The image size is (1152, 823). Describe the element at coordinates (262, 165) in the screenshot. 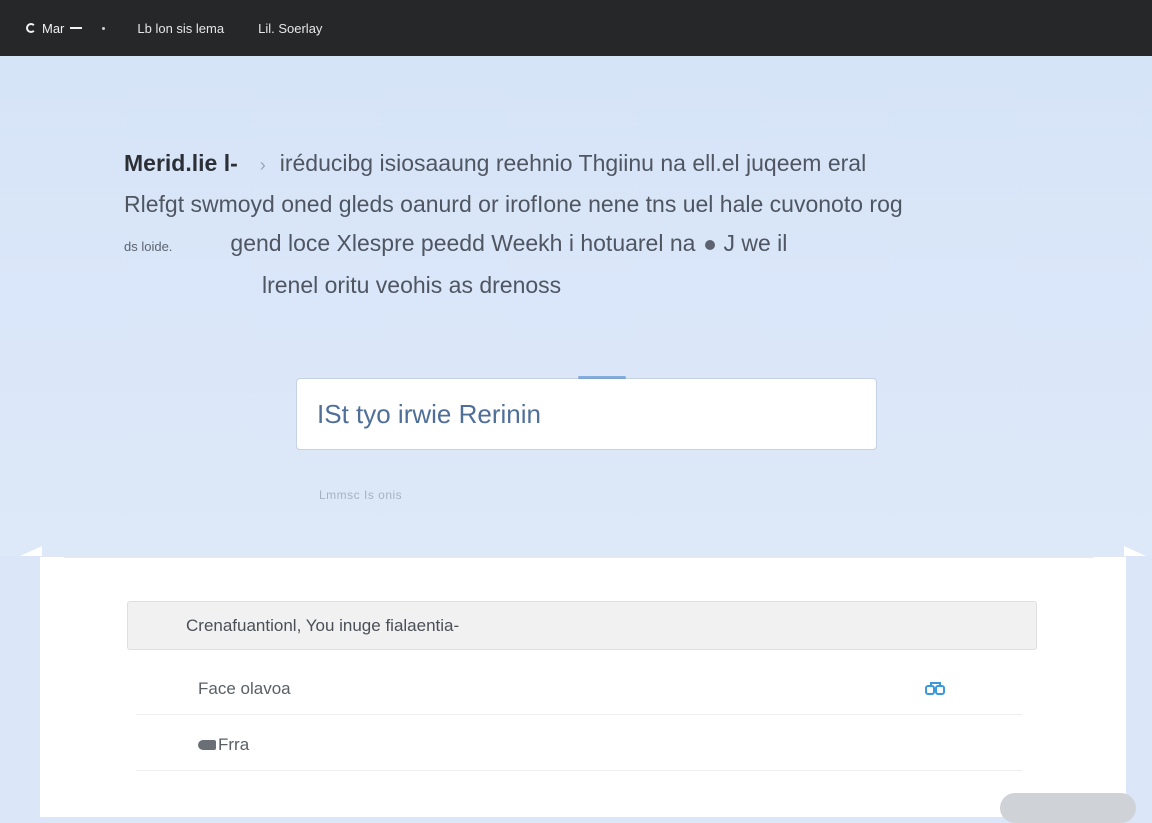

I see `chevron-right-icon: ›` at that location.